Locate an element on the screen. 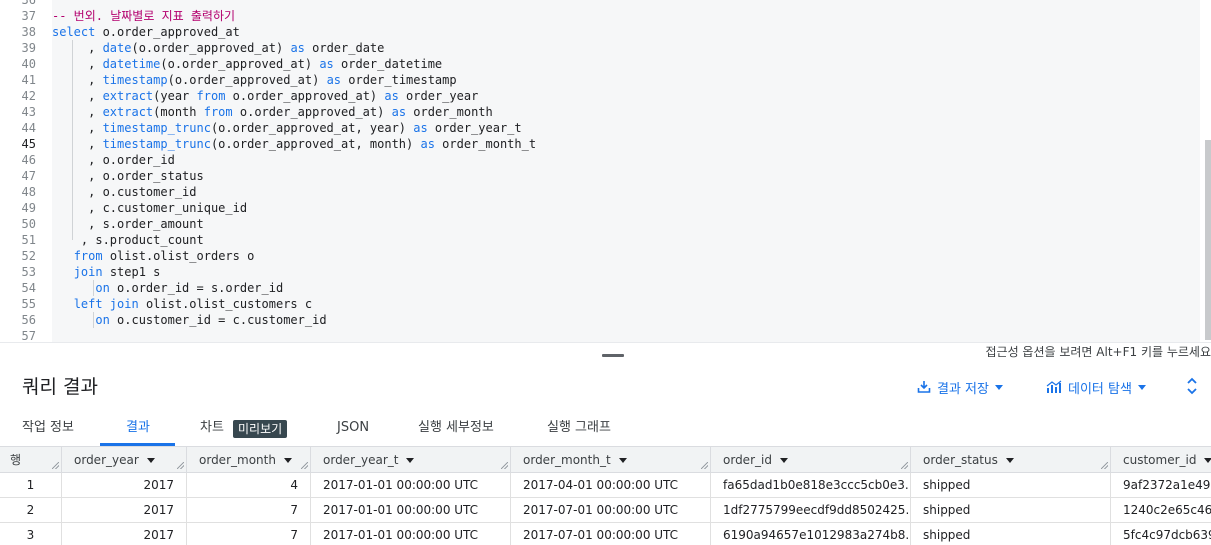 Image resolution: width=1211 pixels, height=545 pixels. row-number-header: 행 is located at coordinates (31, 460).